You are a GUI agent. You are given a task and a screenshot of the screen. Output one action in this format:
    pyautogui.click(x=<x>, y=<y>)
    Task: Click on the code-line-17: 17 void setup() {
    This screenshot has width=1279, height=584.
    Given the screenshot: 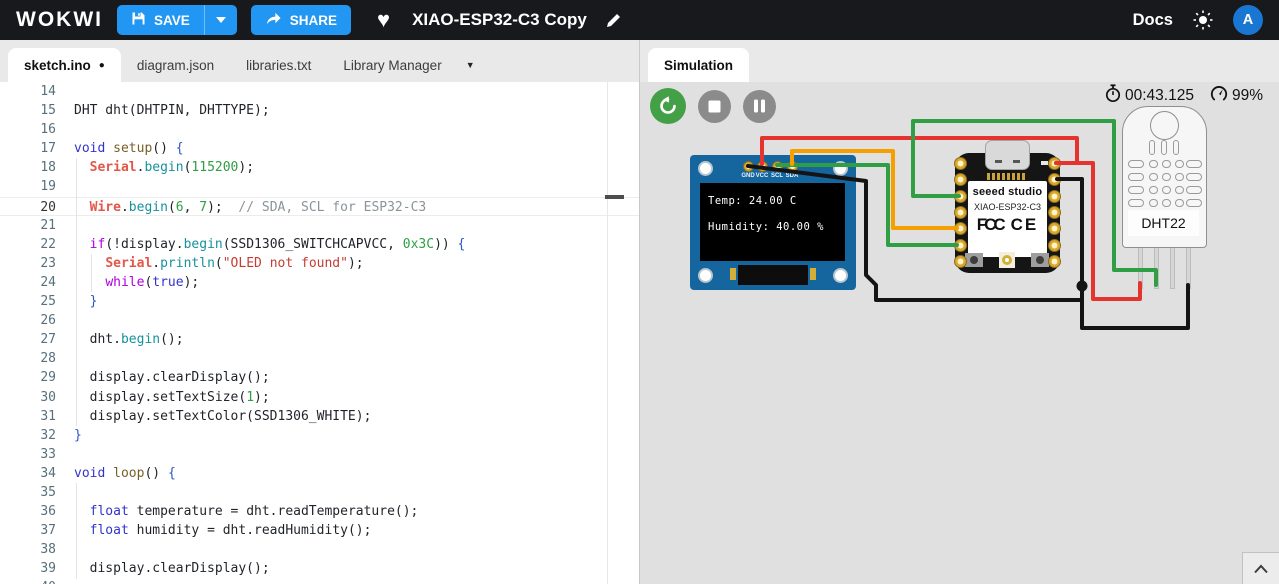 What is the action you would take?
    pyautogui.click(x=319, y=148)
    